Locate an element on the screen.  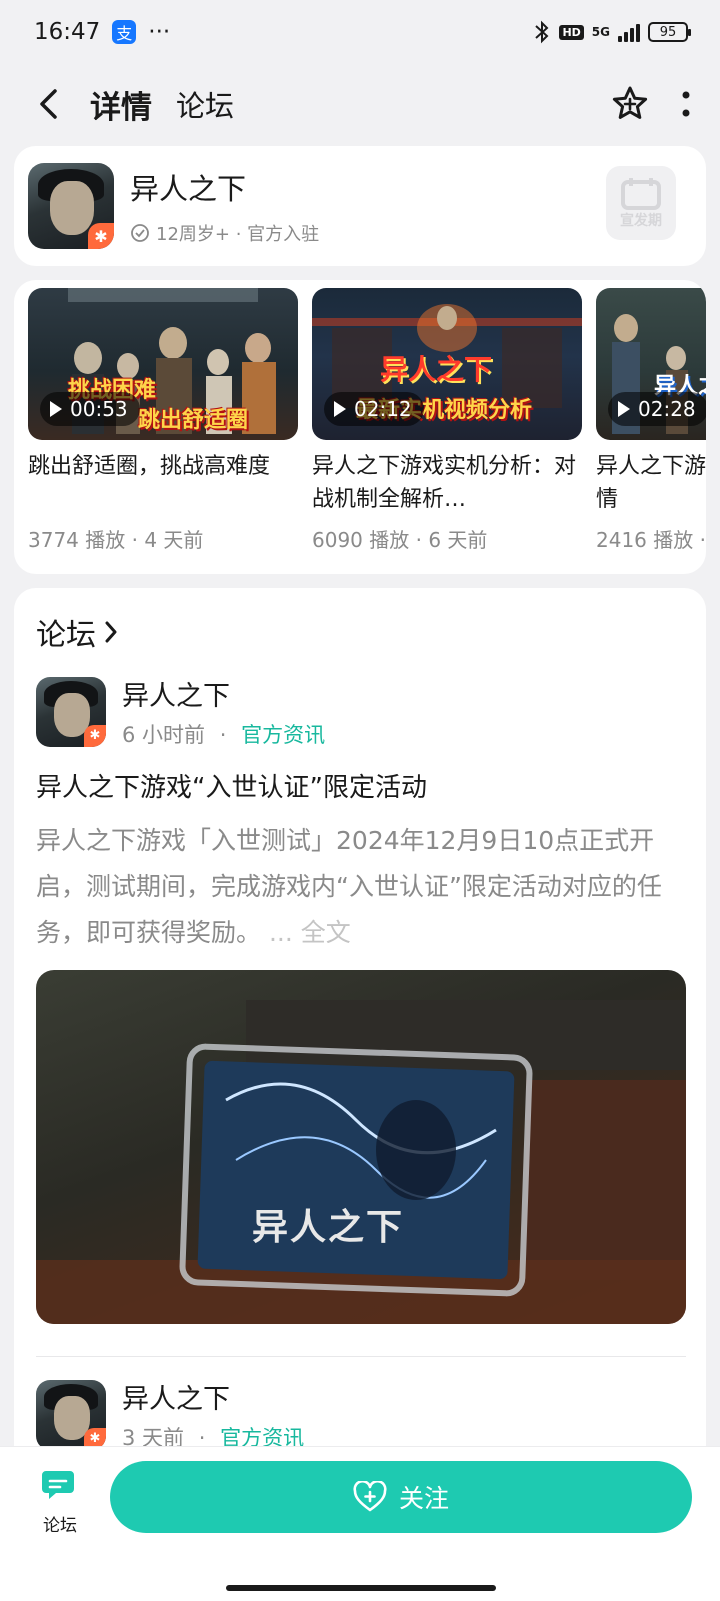
follow-button: 关注 is located at coordinates (401, 1497).